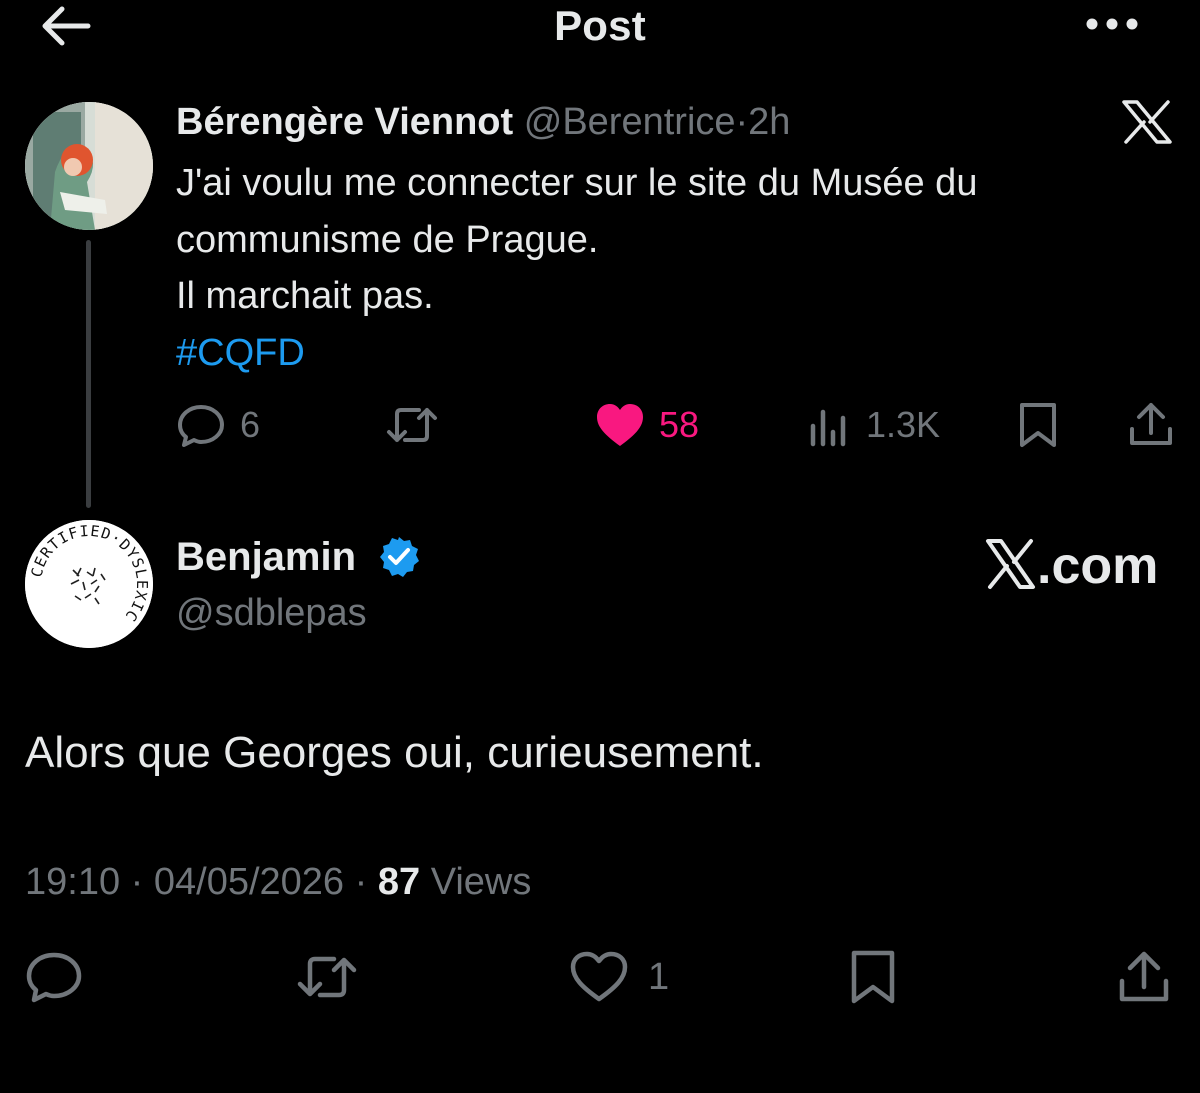 The image size is (1200, 1093). I want to click on more-button, so click(1112, 24).